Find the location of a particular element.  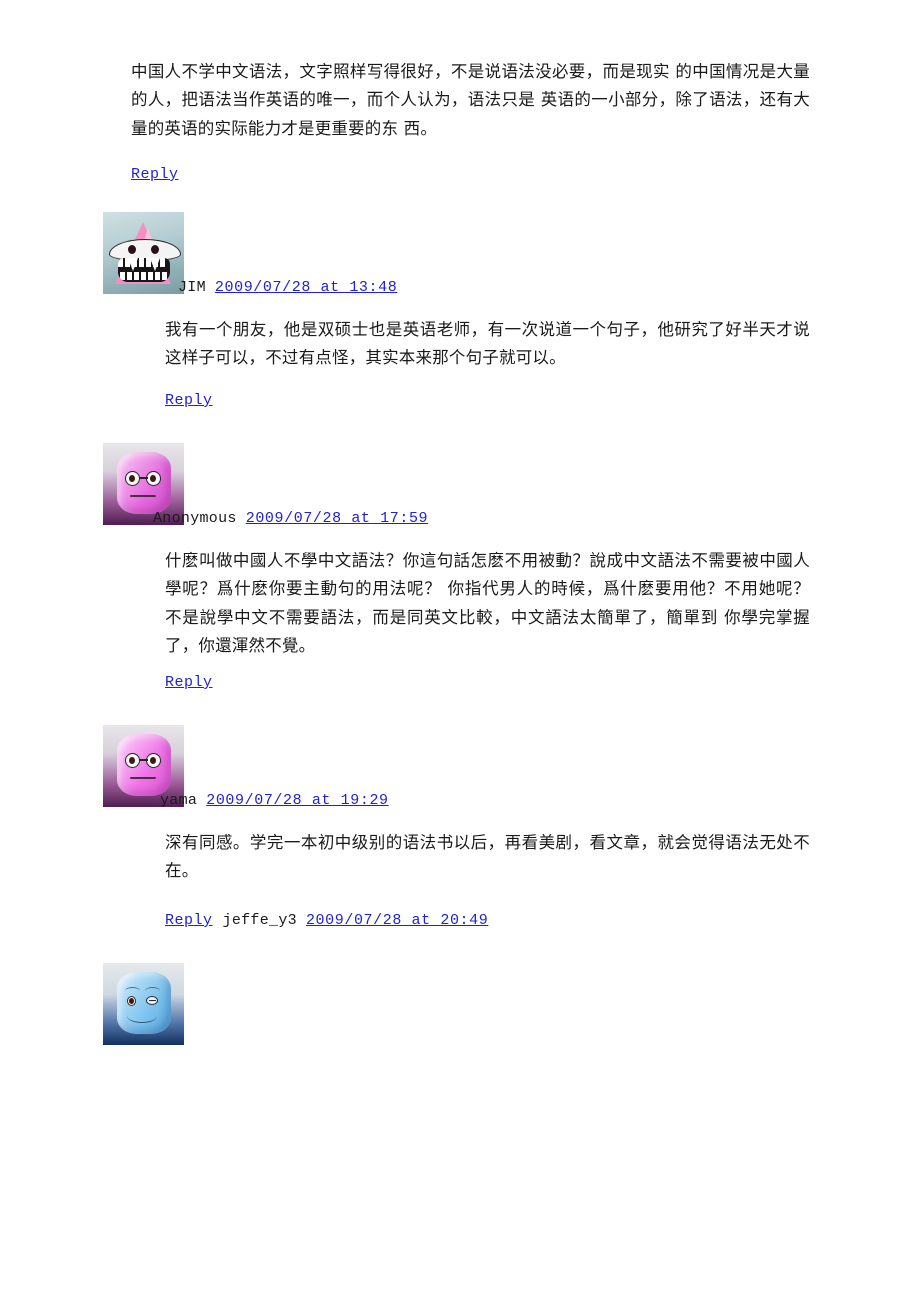

tail-author: jeffe_y3 is located at coordinates (259, 920).